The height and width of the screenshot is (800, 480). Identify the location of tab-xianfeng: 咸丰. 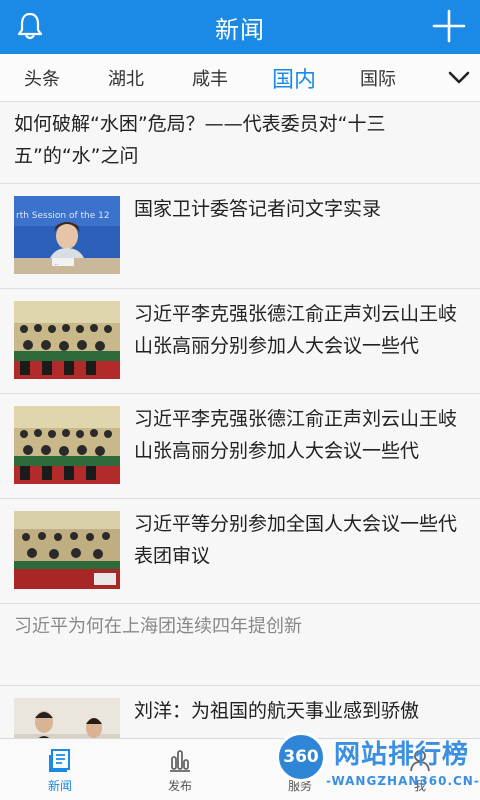
(210, 78).